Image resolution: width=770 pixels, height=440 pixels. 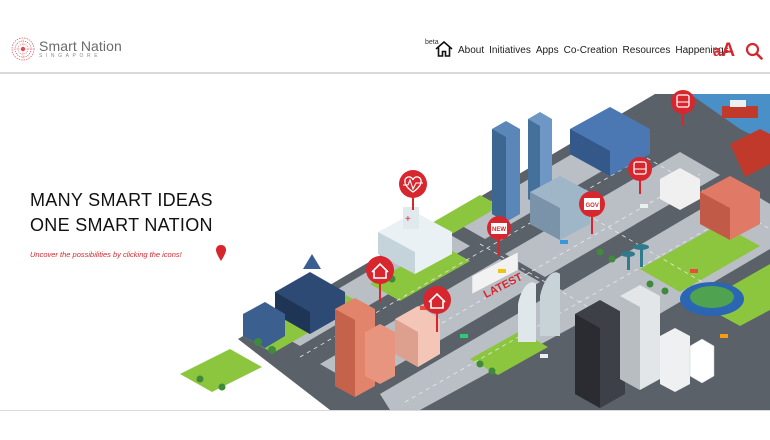 I want to click on map-pin-icon, so click(x=221, y=253).